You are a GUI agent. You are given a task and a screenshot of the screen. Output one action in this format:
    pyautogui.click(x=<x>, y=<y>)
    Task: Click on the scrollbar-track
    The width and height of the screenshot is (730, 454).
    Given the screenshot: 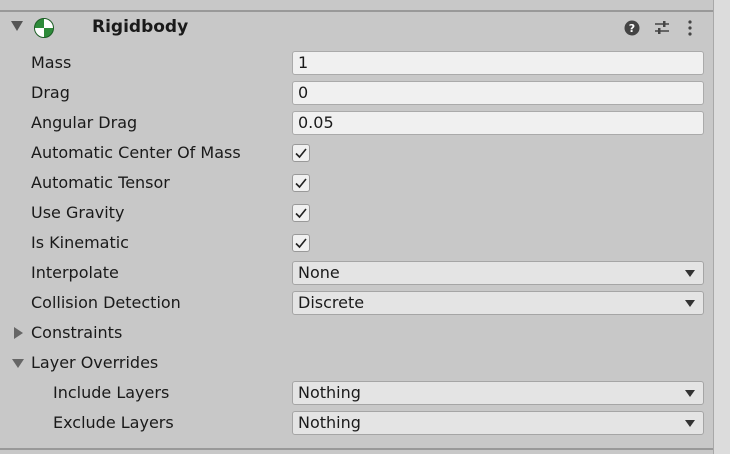 What is the action you would take?
    pyautogui.click(x=721, y=227)
    